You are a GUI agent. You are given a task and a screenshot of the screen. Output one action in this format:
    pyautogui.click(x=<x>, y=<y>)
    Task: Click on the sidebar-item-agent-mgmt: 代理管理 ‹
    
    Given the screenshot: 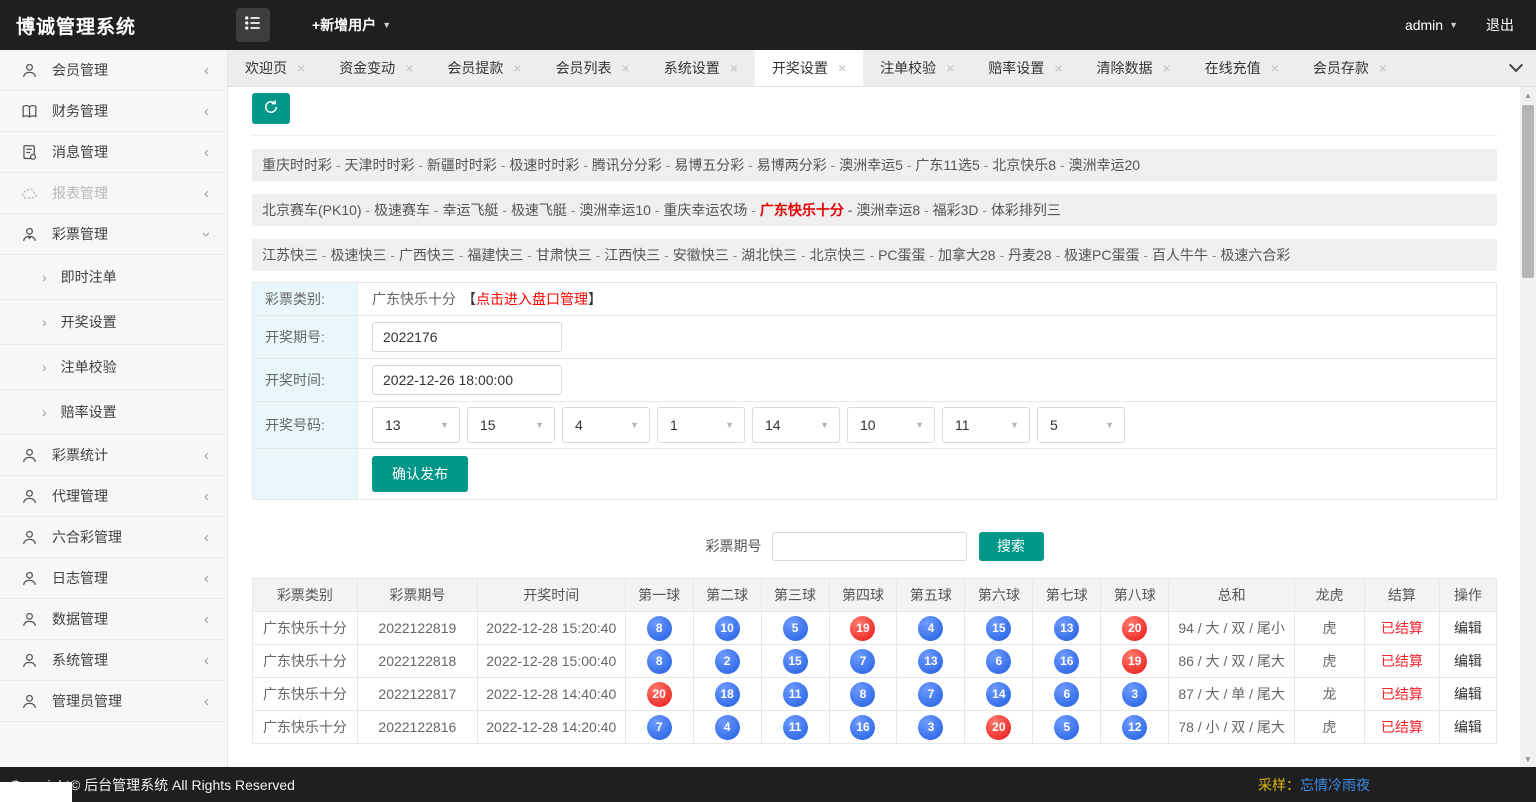 What is the action you would take?
    pyautogui.click(x=113, y=496)
    